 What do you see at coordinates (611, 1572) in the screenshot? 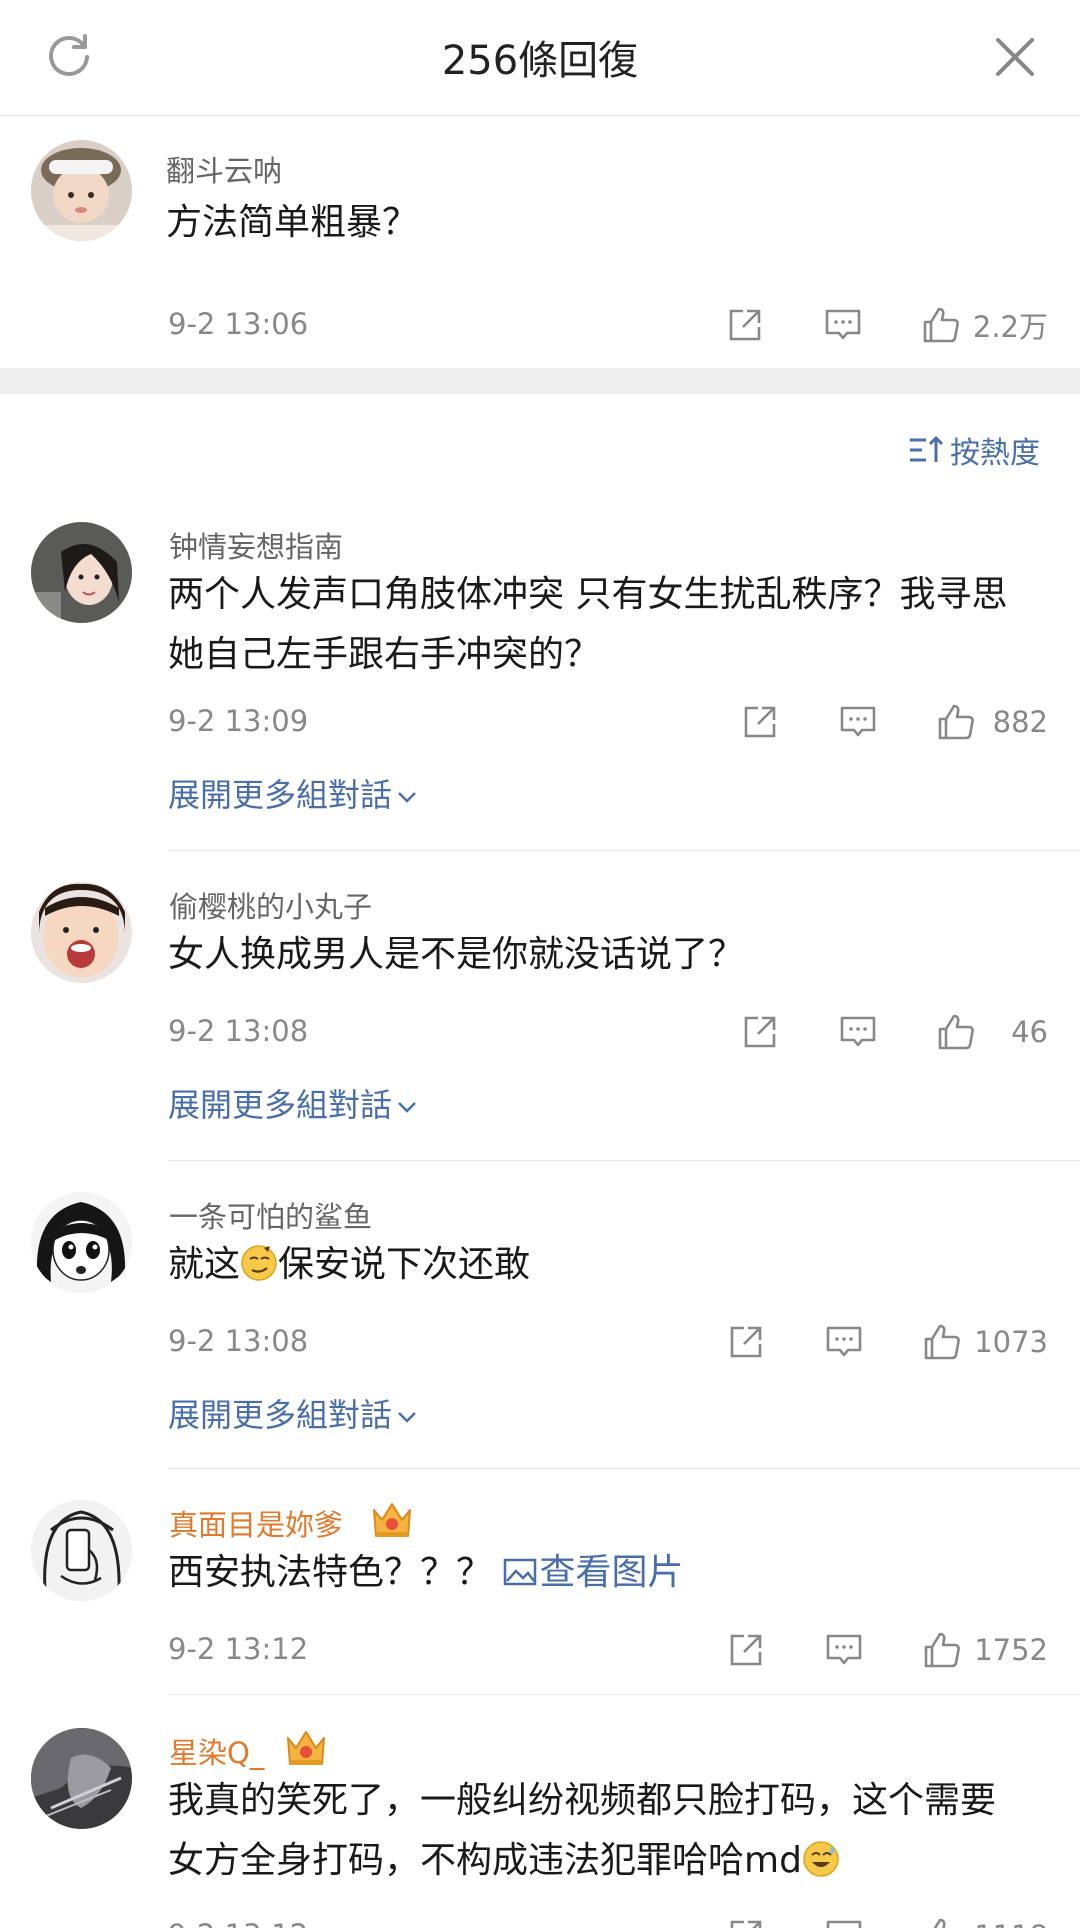
I see `view-image-label: 查看图片` at bounding box center [611, 1572].